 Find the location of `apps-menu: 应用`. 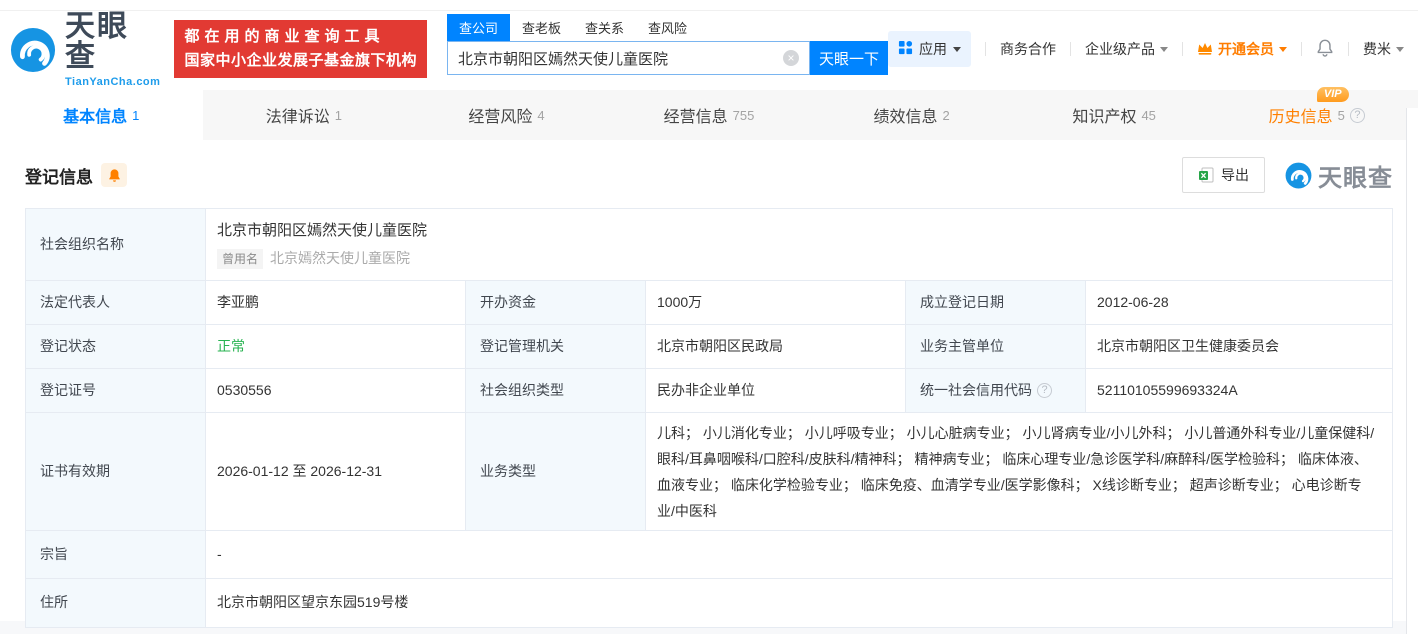

apps-menu: 应用 is located at coordinates (929, 49).